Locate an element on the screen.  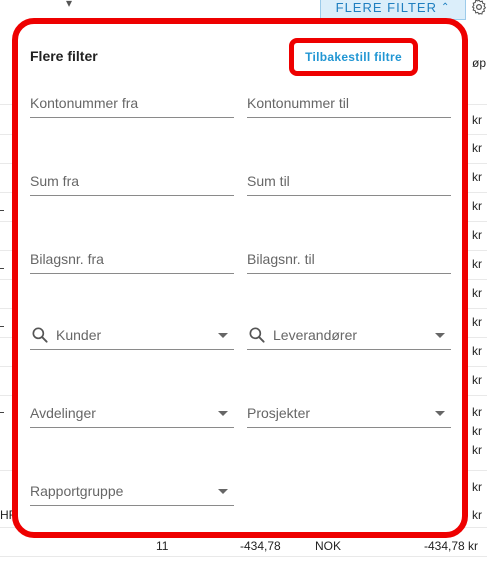
voucher-to-field: Bilagsnr. til is located at coordinates (349, 259).